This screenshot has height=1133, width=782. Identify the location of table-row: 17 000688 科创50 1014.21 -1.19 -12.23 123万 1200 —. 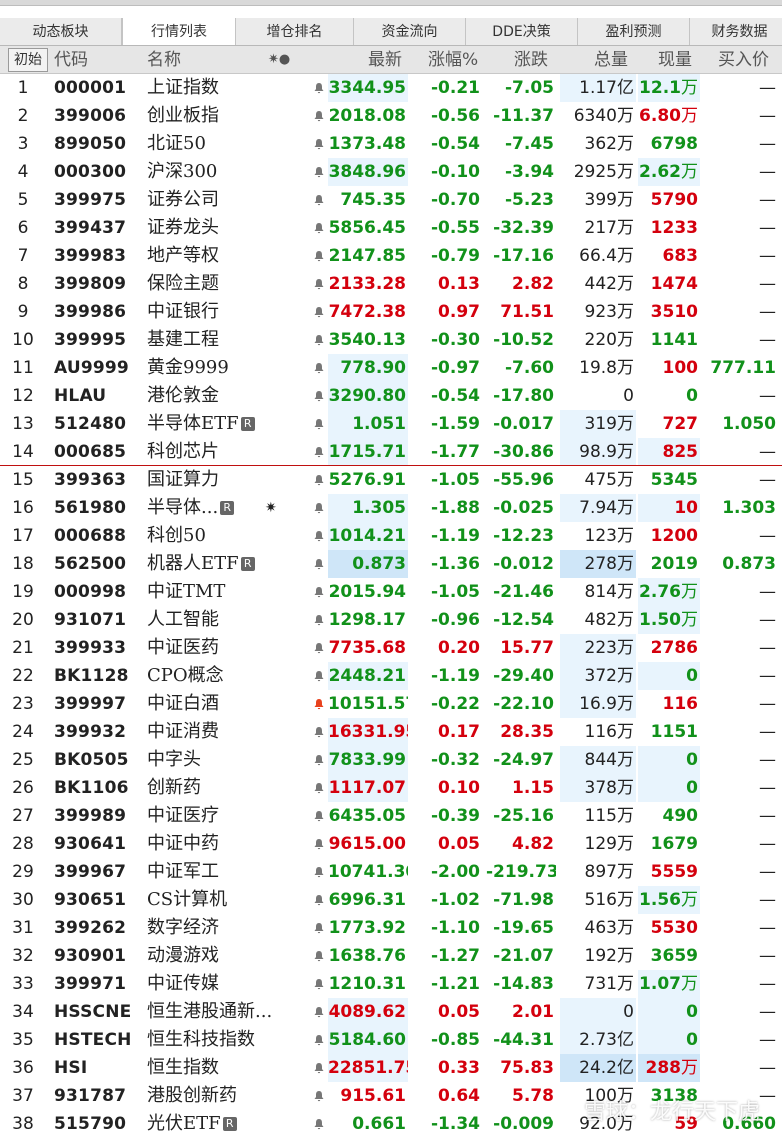
(391, 536).